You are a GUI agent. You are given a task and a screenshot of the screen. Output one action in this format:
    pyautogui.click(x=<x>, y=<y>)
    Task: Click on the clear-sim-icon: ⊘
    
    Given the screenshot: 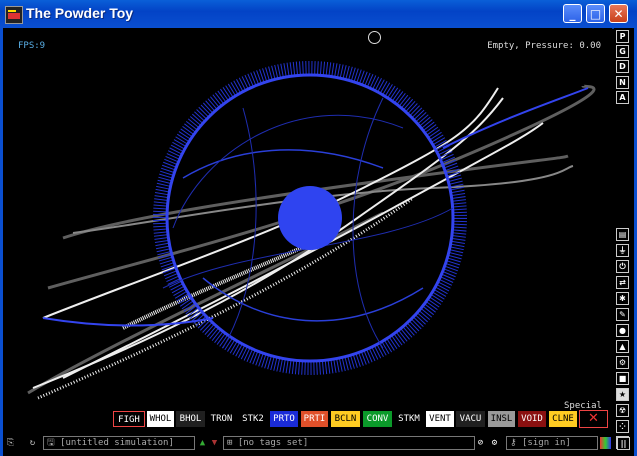 What is the action you would take?
    pyautogui.click(x=480, y=443)
    